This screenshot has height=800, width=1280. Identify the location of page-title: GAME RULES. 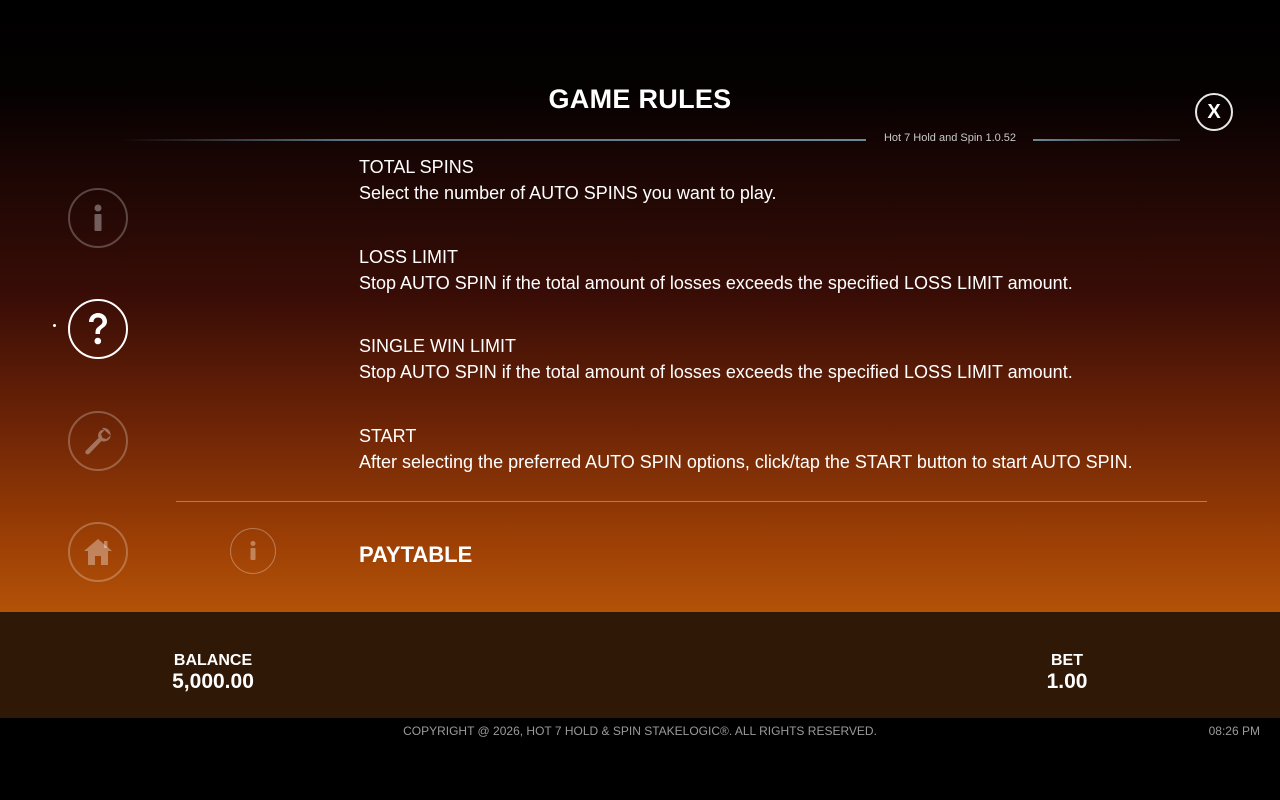
(640, 99).